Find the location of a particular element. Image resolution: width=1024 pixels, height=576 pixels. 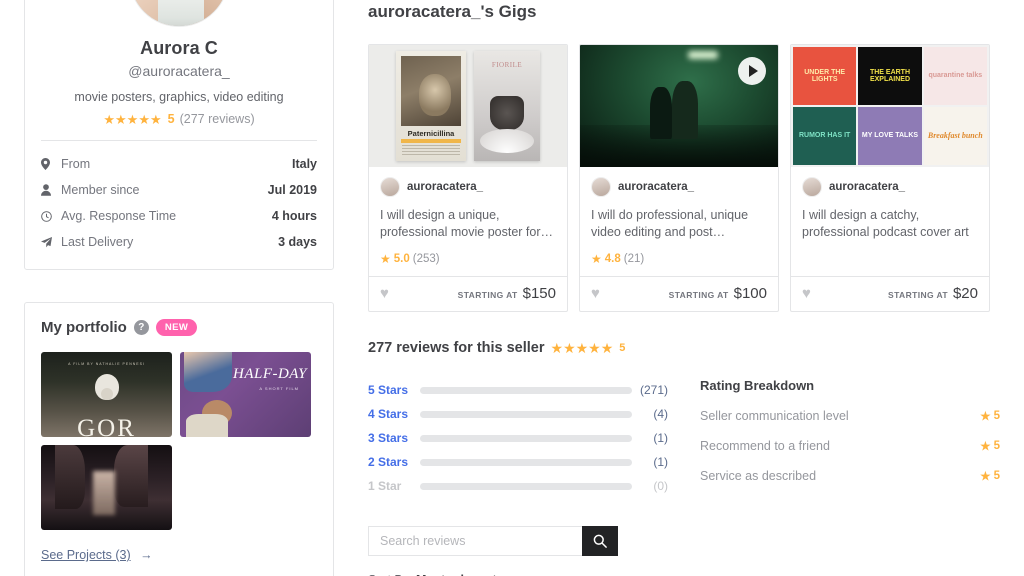

poster-secondary: FIORILE is located at coordinates (507, 106).